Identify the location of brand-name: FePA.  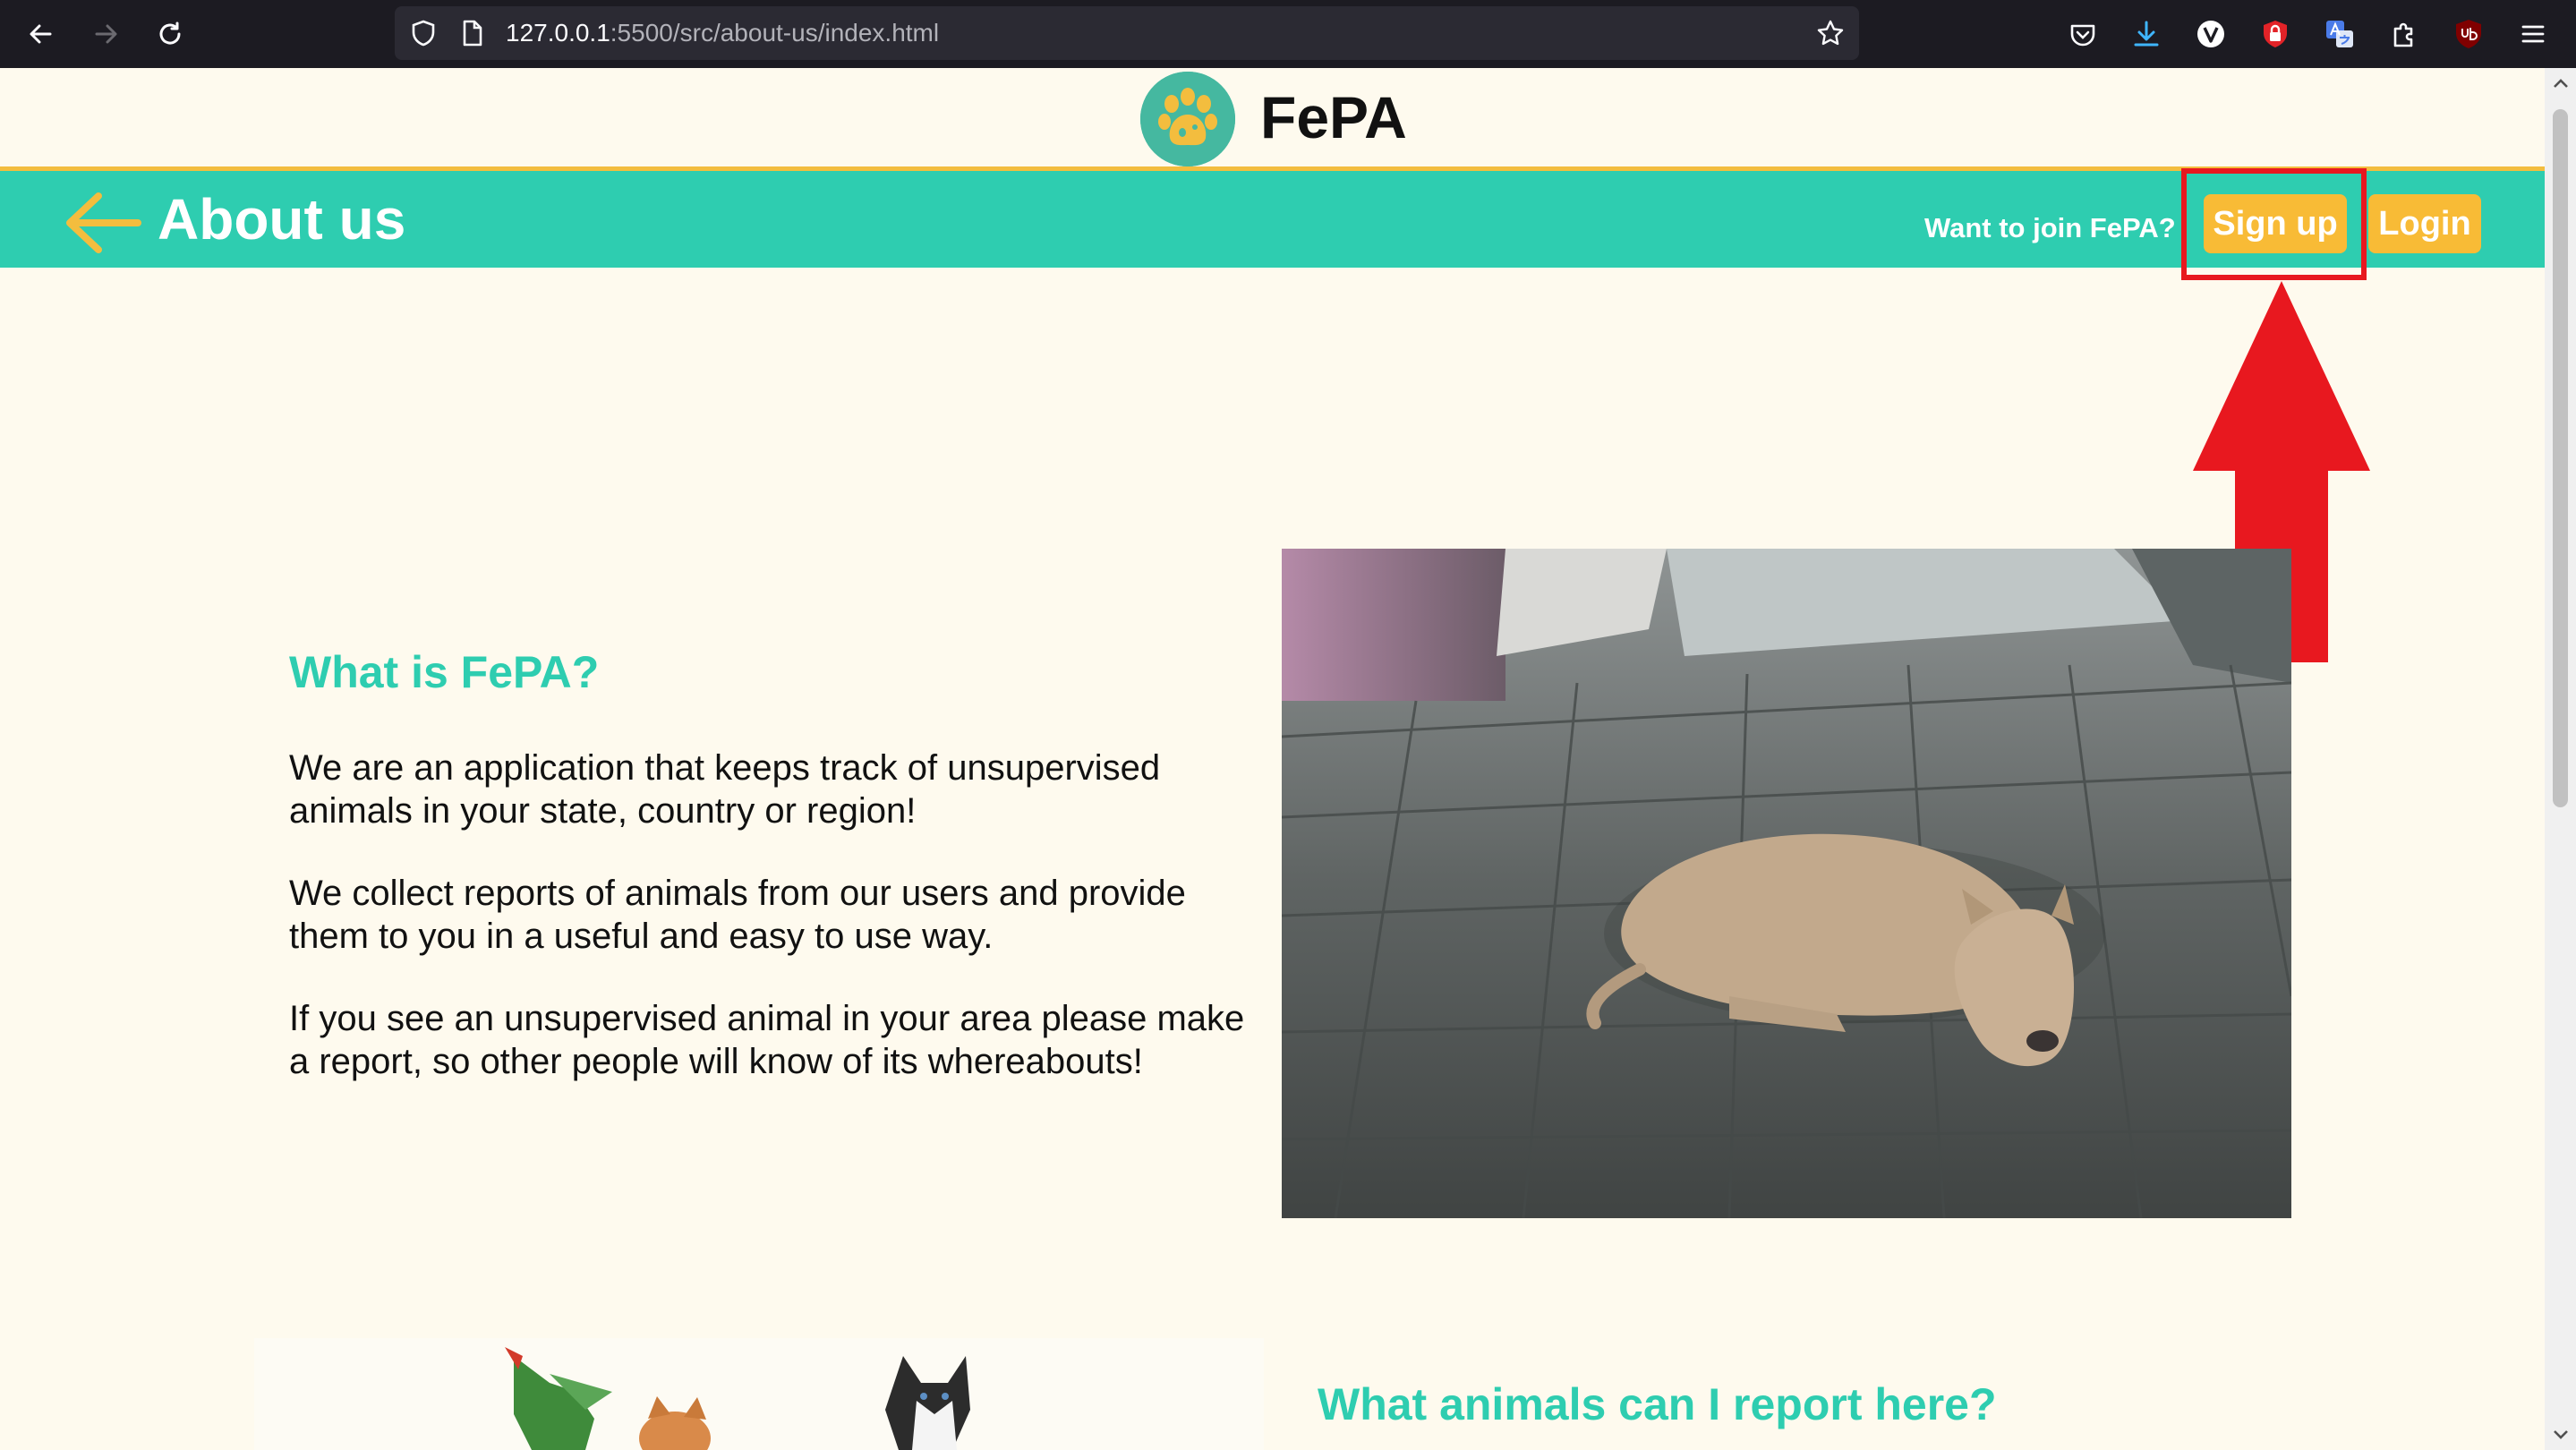
(1333, 117).